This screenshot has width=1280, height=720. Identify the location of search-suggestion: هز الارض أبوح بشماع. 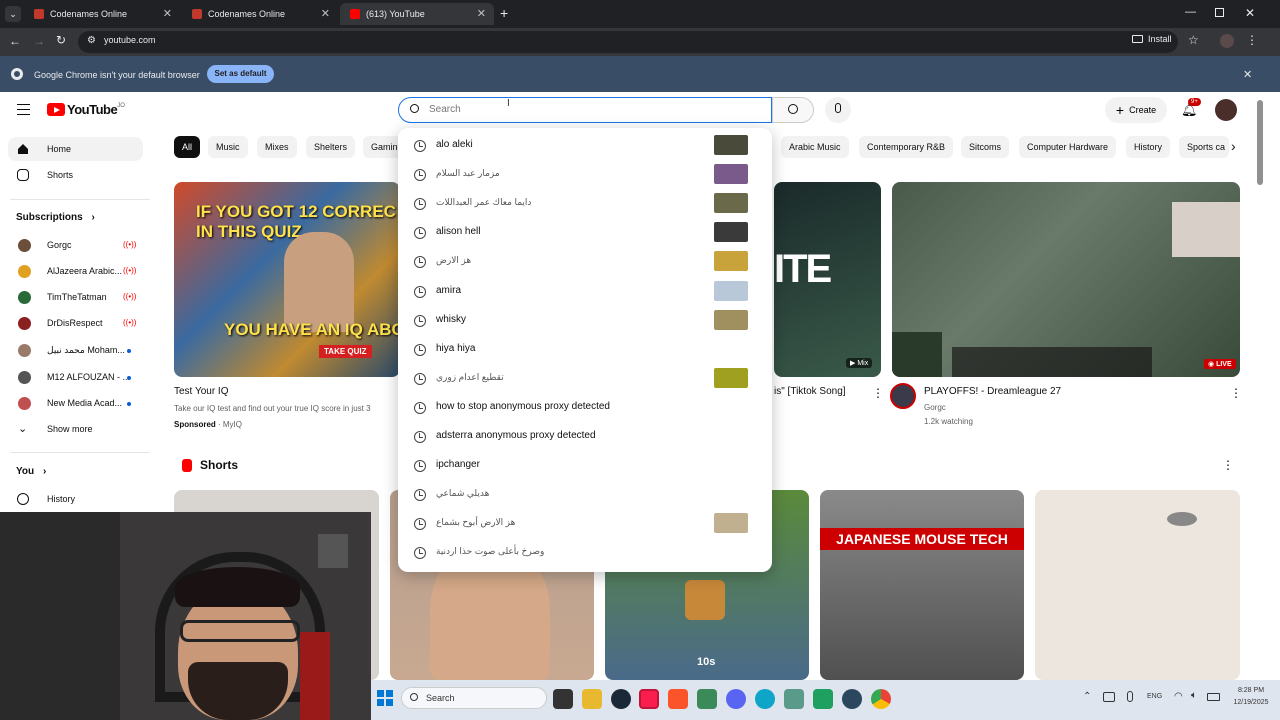
(585, 523).